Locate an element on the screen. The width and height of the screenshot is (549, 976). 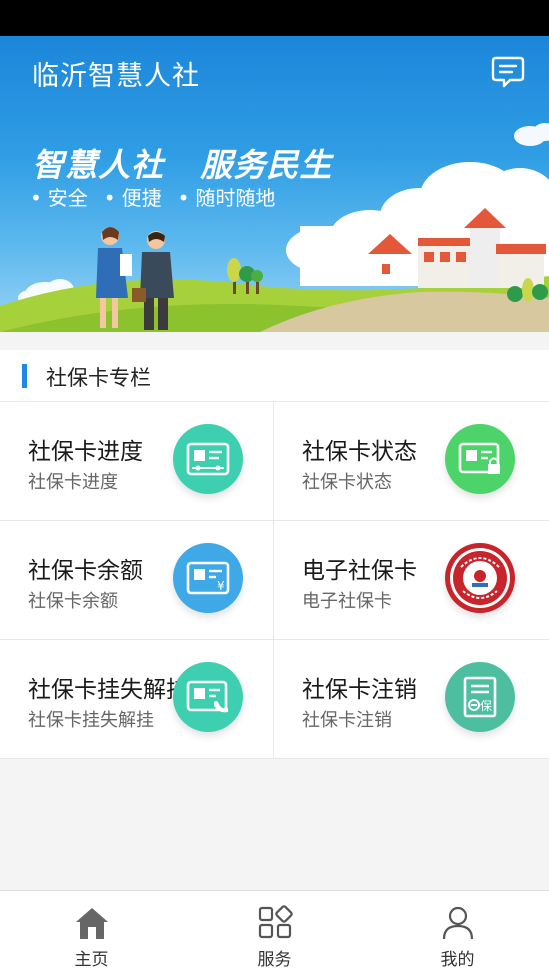
banner-slogan: 智慧人社 服务民生 is located at coordinates (182, 165).